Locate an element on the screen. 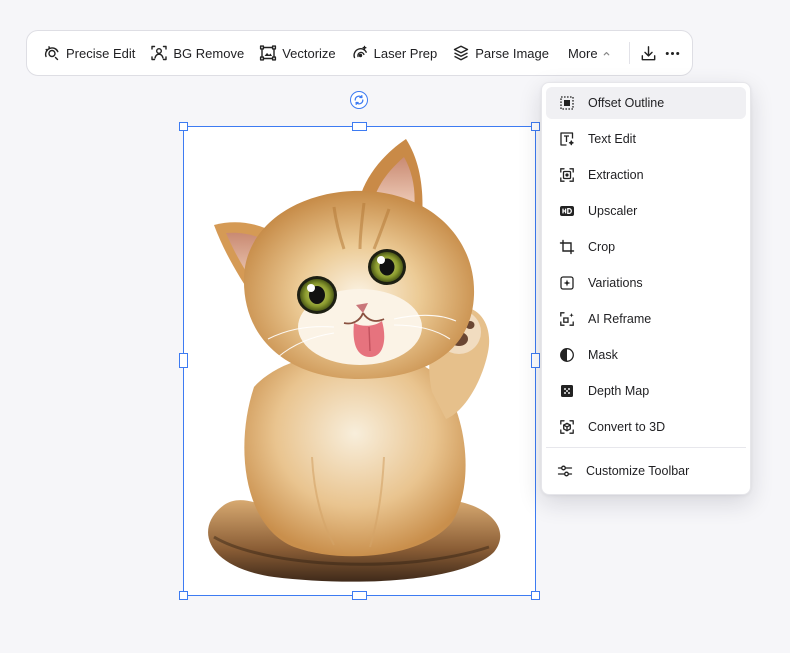 This screenshot has height=653, width=790. menu-item-offset-outline: Offset Outline is located at coordinates (646, 103).